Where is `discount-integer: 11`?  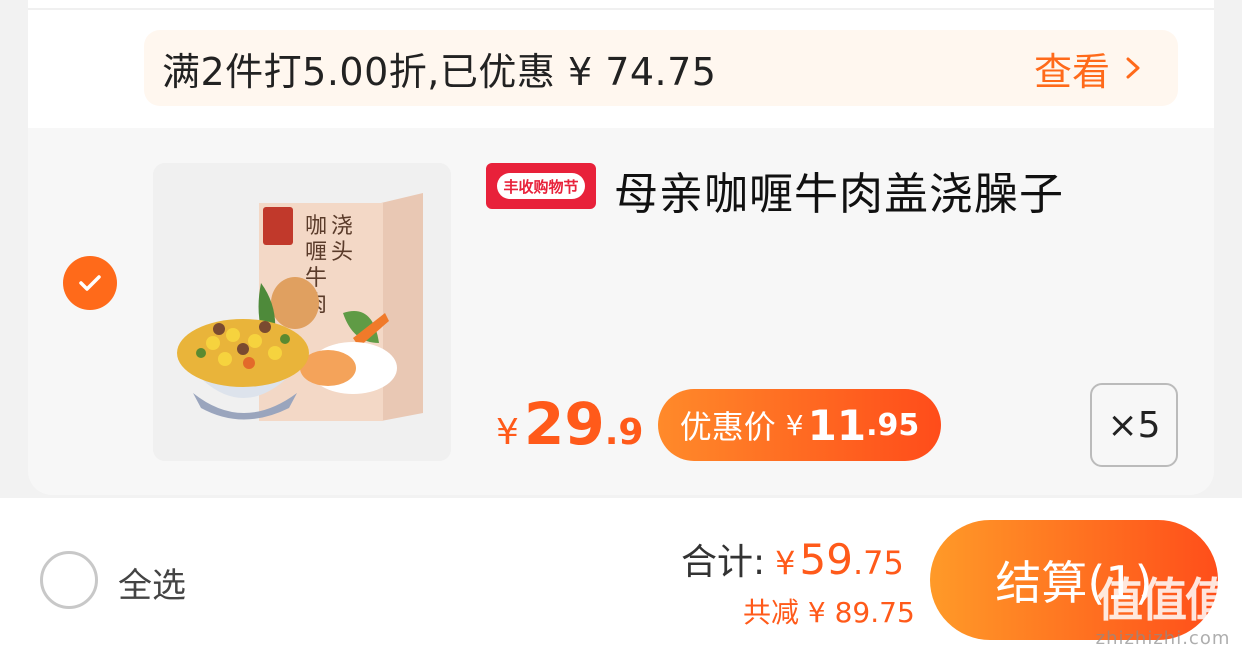
discount-integer: 11 is located at coordinates (837, 425).